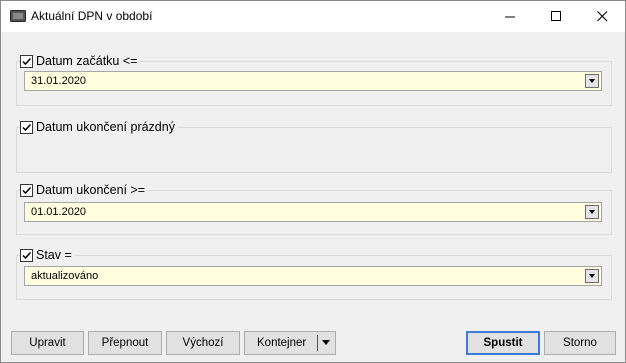  I want to click on end-date-combo: 01.01.2020, so click(313, 212).